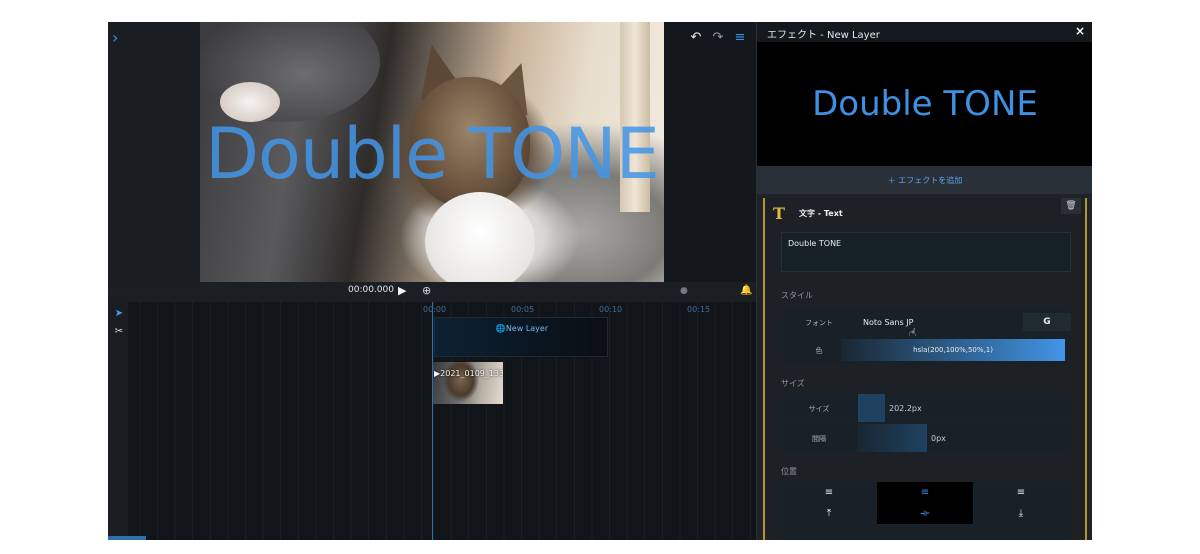 The width and height of the screenshot is (1200, 554). Describe the element at coordinates (522, 328) in the screenshot. I see `clip-label: 🌐New Layer` at that location.